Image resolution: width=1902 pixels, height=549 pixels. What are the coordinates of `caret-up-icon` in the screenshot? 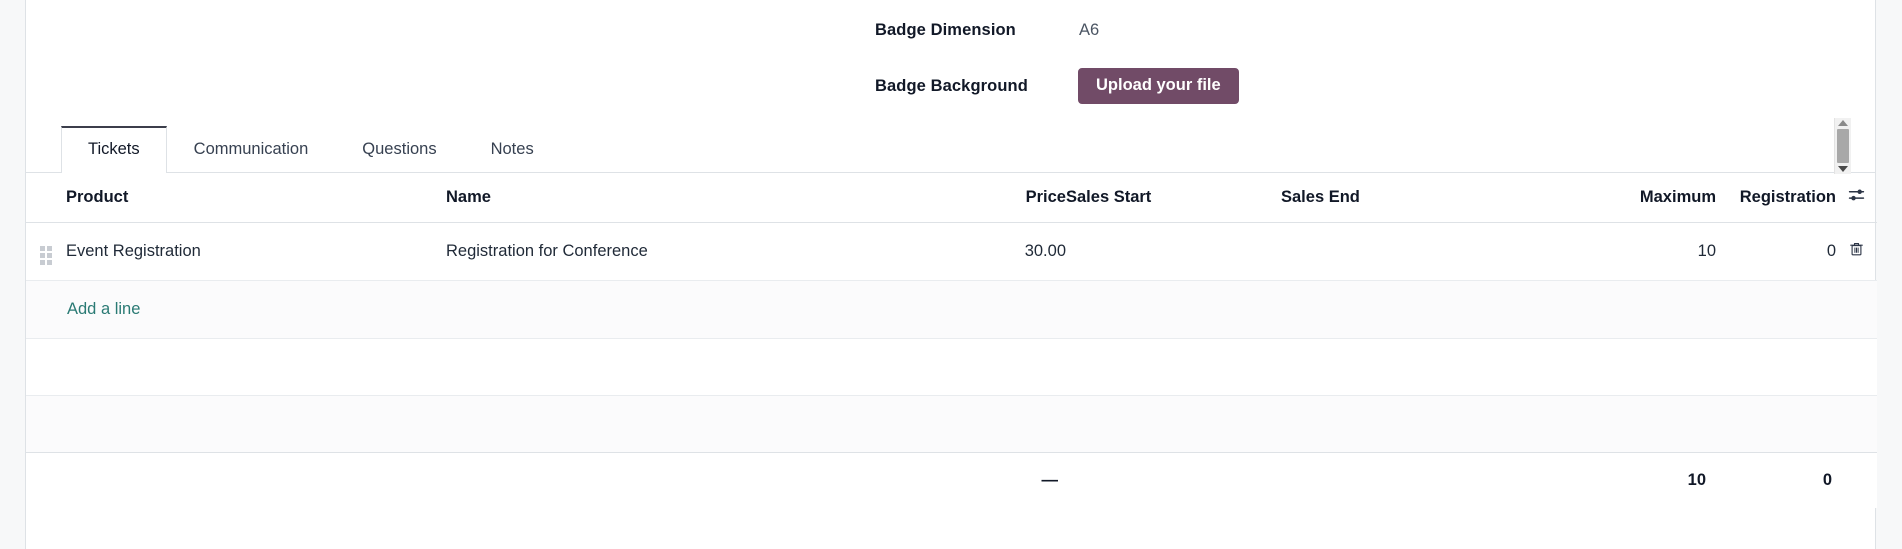 It's located at (1843, 123).